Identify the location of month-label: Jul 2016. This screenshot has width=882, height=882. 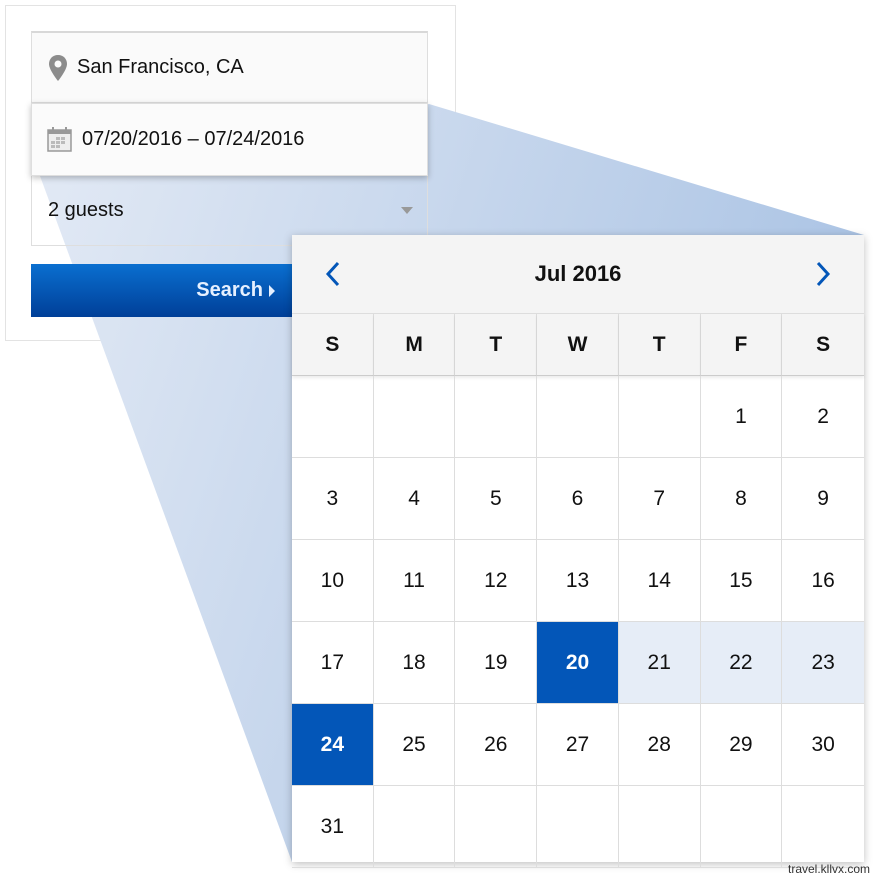
(578, 273).